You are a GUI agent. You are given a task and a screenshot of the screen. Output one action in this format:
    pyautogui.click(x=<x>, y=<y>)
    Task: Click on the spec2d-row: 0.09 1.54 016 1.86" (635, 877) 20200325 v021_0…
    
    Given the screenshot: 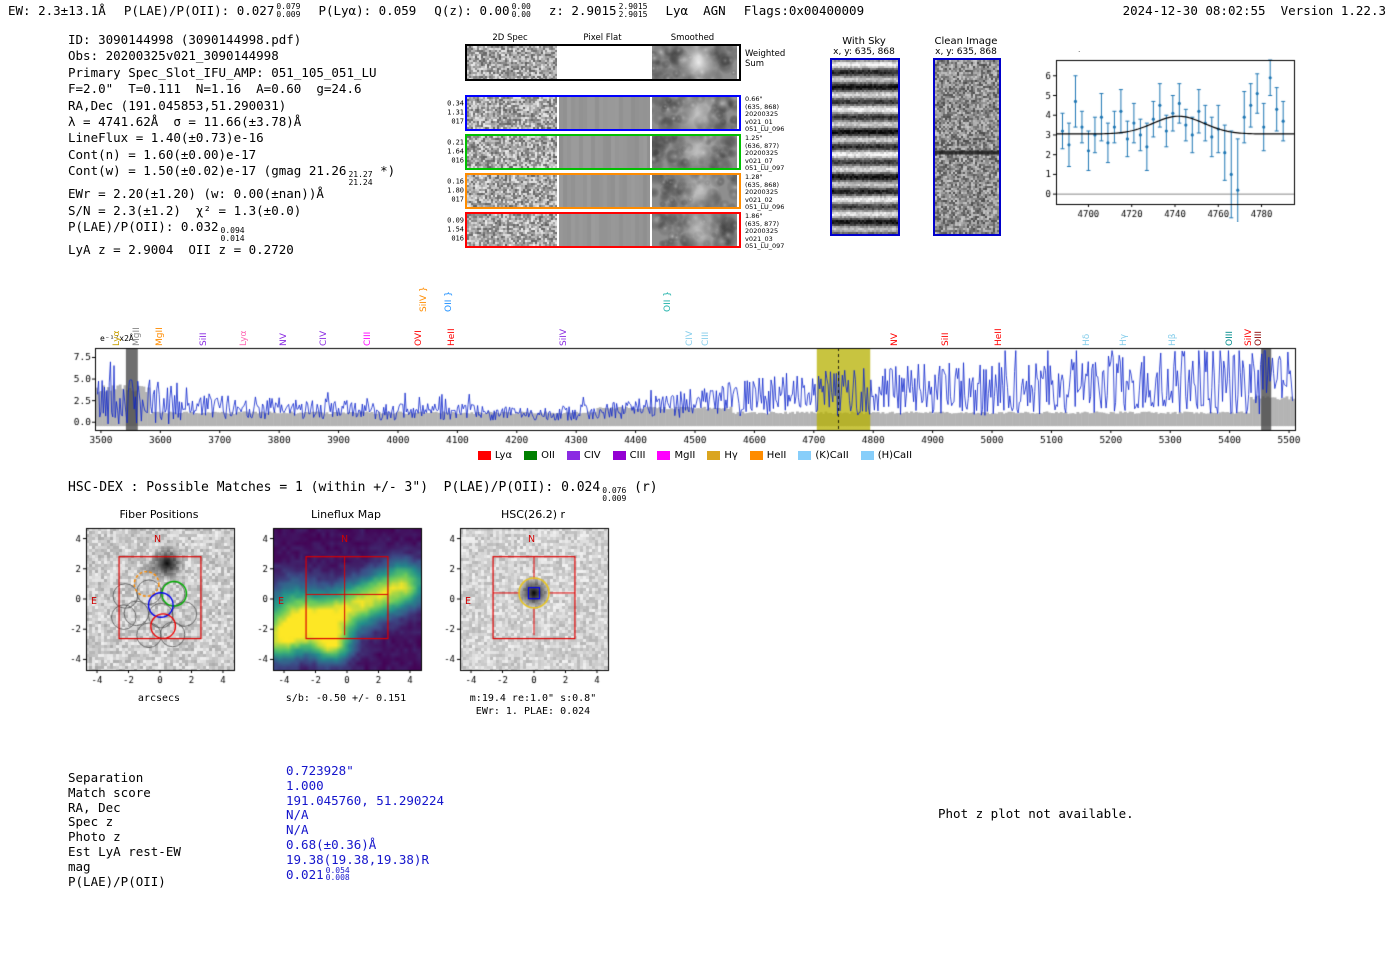 What is the action you would take?
    pyautogui.click(x=615, y=231)
    